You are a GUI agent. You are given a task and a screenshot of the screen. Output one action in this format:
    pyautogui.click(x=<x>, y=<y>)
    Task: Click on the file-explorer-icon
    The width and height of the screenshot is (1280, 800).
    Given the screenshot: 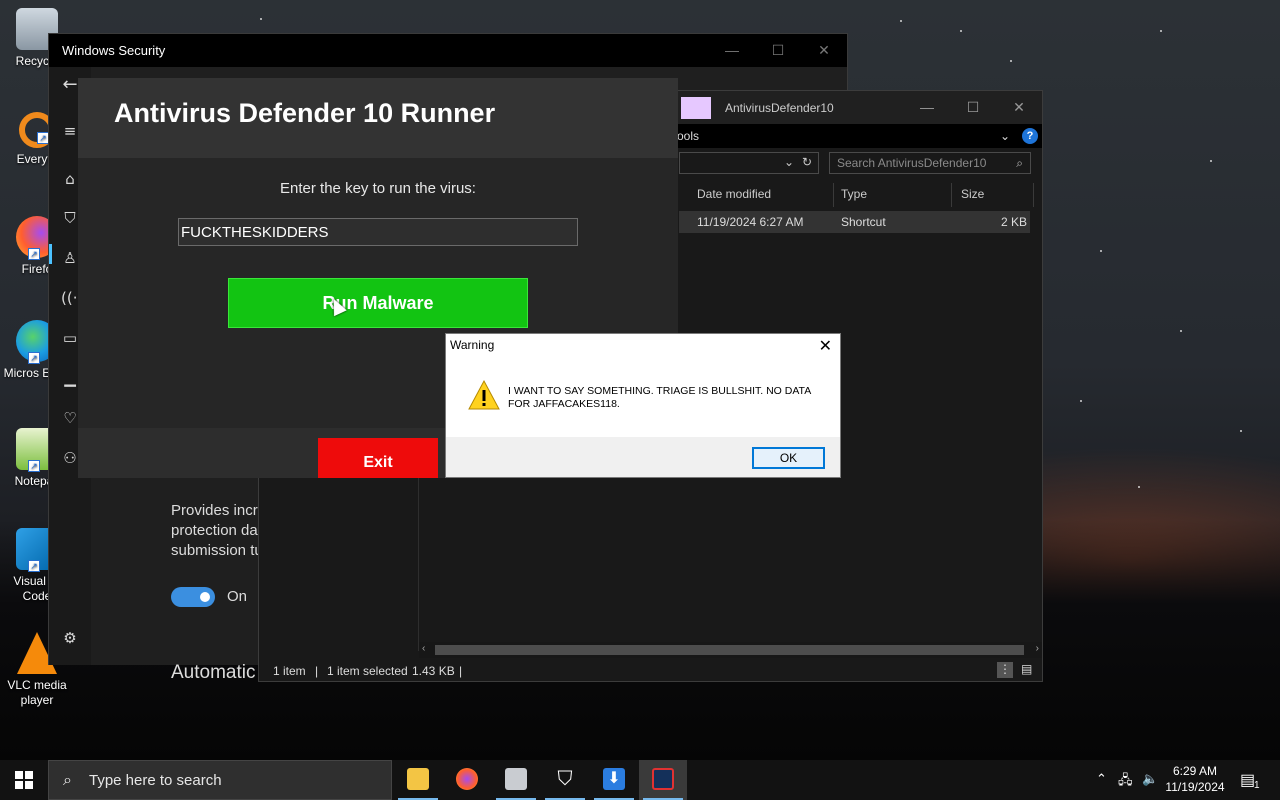 What is the action you would take?
    pyautogui.click(x=418, y=779)
    